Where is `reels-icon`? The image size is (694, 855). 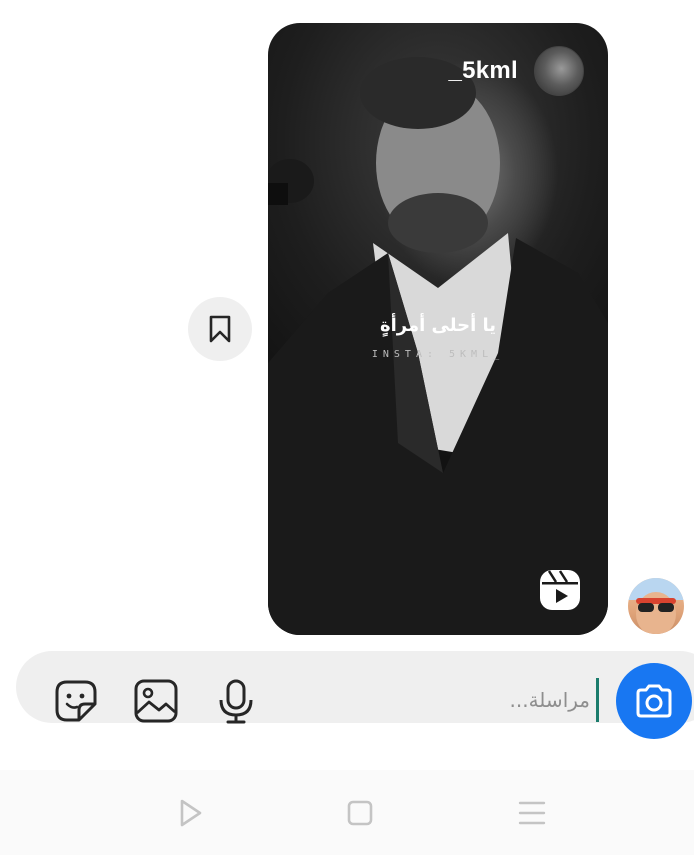 reels-icon is located at coordinates (560, 590).